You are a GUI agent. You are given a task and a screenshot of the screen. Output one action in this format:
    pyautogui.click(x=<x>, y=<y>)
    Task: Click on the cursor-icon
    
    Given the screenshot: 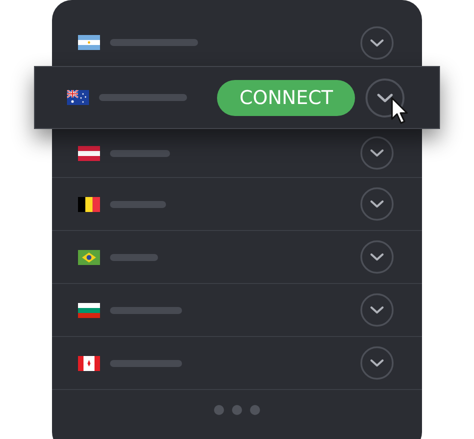 What is the action you would take?
    pyautogui.click(x=400, y=111)
    